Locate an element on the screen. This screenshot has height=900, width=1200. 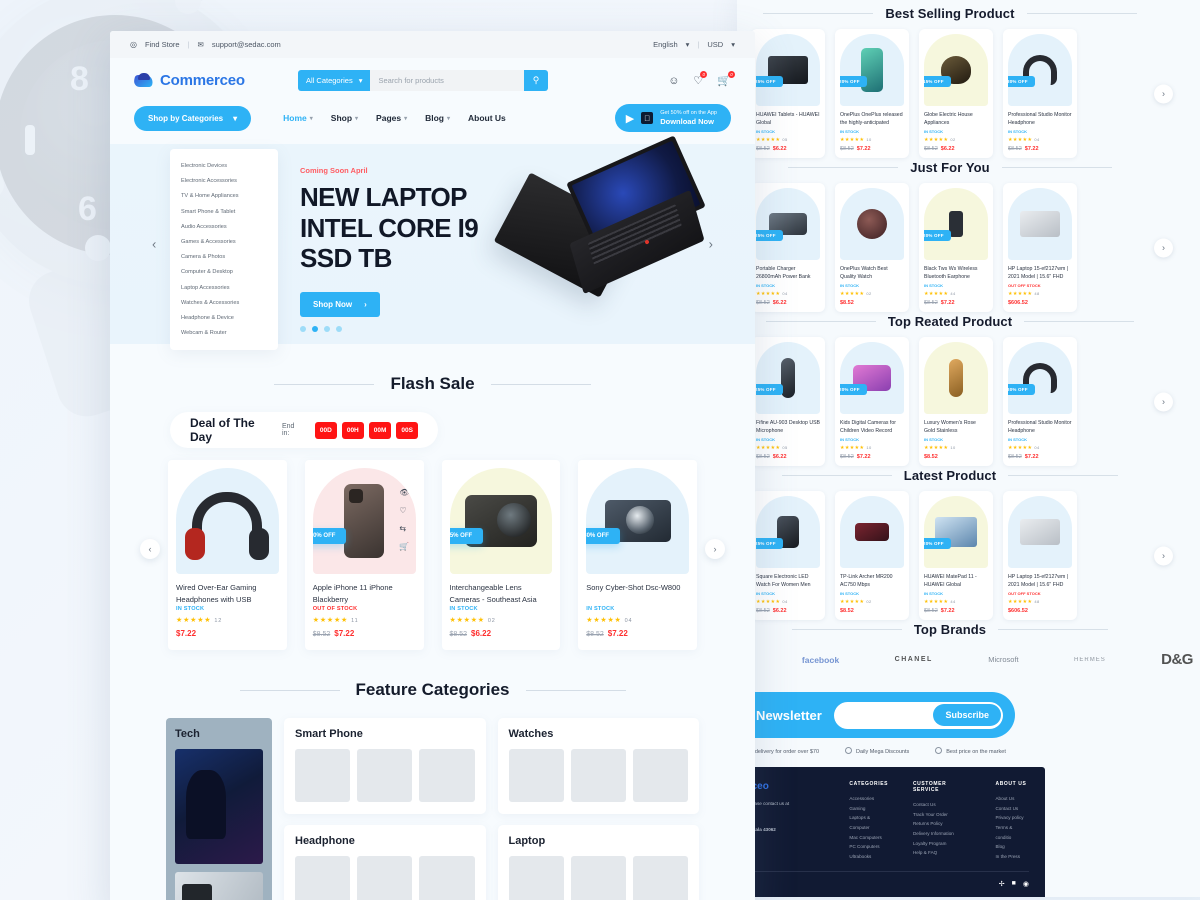
footer-link: Loyalty Program is located at coordinates (943, 844).